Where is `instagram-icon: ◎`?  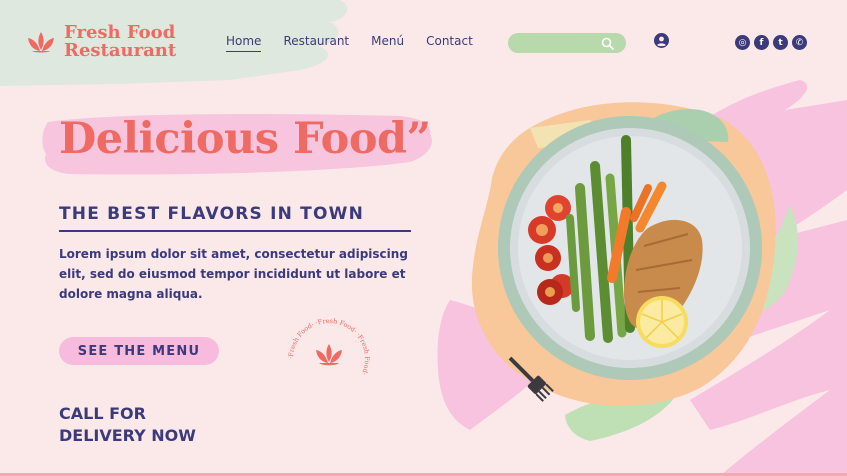 instagram-icon: ◎ is located at coordinates (742, 42).